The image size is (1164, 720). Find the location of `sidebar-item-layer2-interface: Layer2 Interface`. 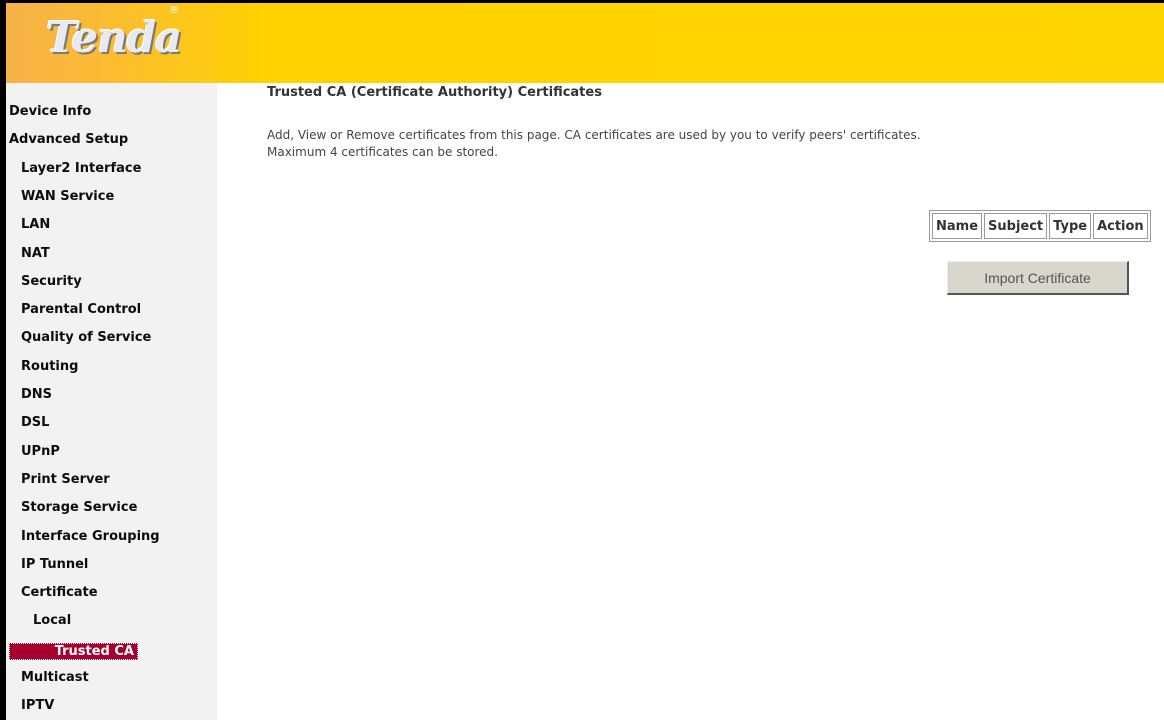

sidebar-item-layer2-interface: Layer2 Interface is located at coordinates (81, 168).